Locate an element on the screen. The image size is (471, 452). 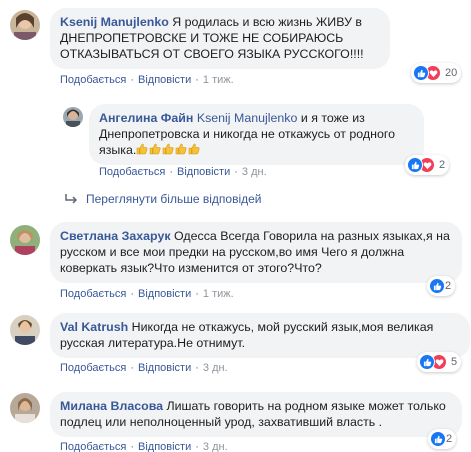
view-more-replies-label: Переглянути більше відповідей is located at coordinates (174, 199).